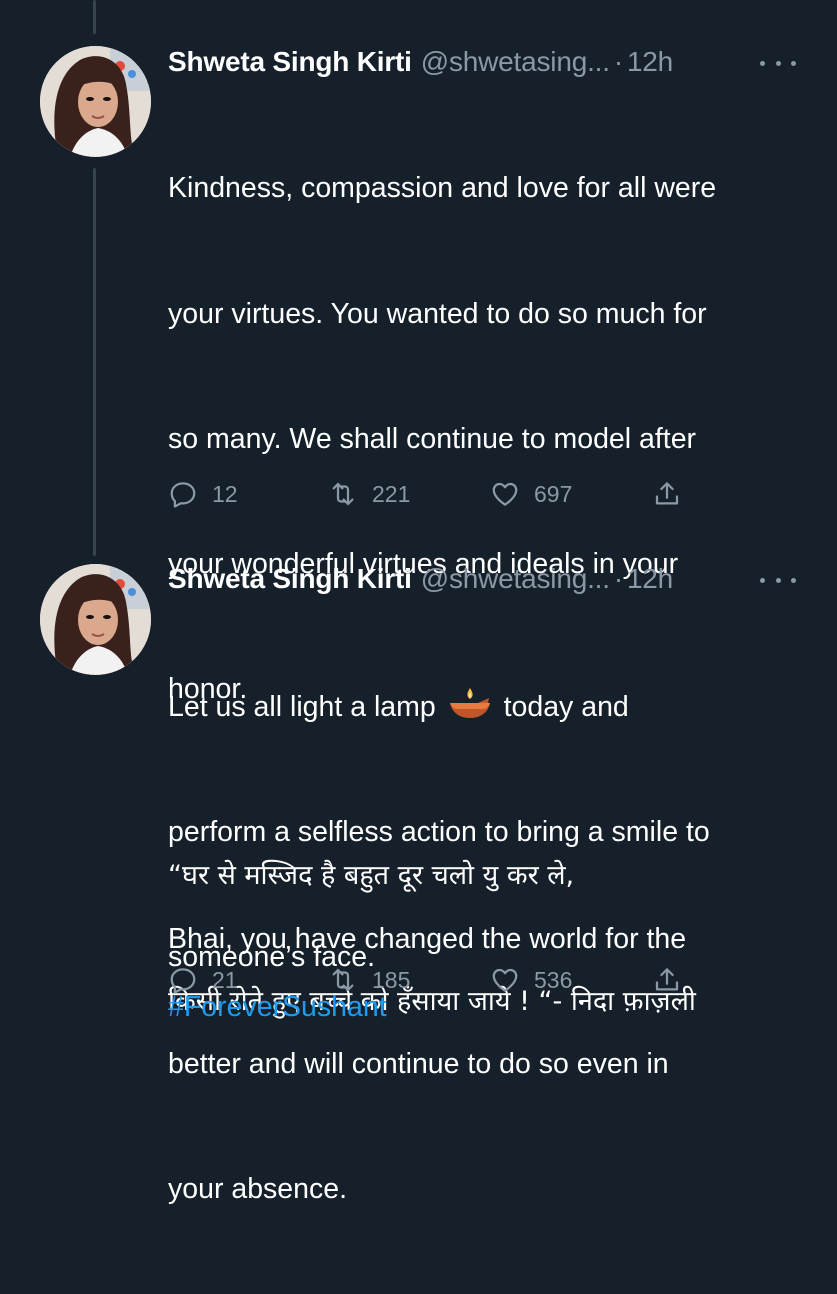 Image resolution: width=837 pixels, height=1294 pixels. What do you see at coordinates (566, 707) in the screenshot?
I see `tweet-text-fragment: today and` at bounding box center [566, 707].